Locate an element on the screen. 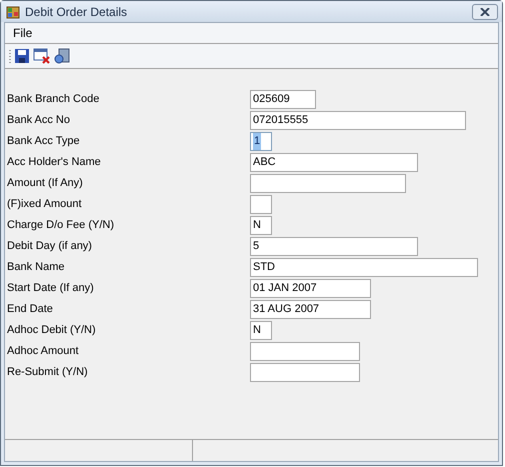 The width and height of the screenshot is (505, 467). close-button is located at coordinates (485, 12).